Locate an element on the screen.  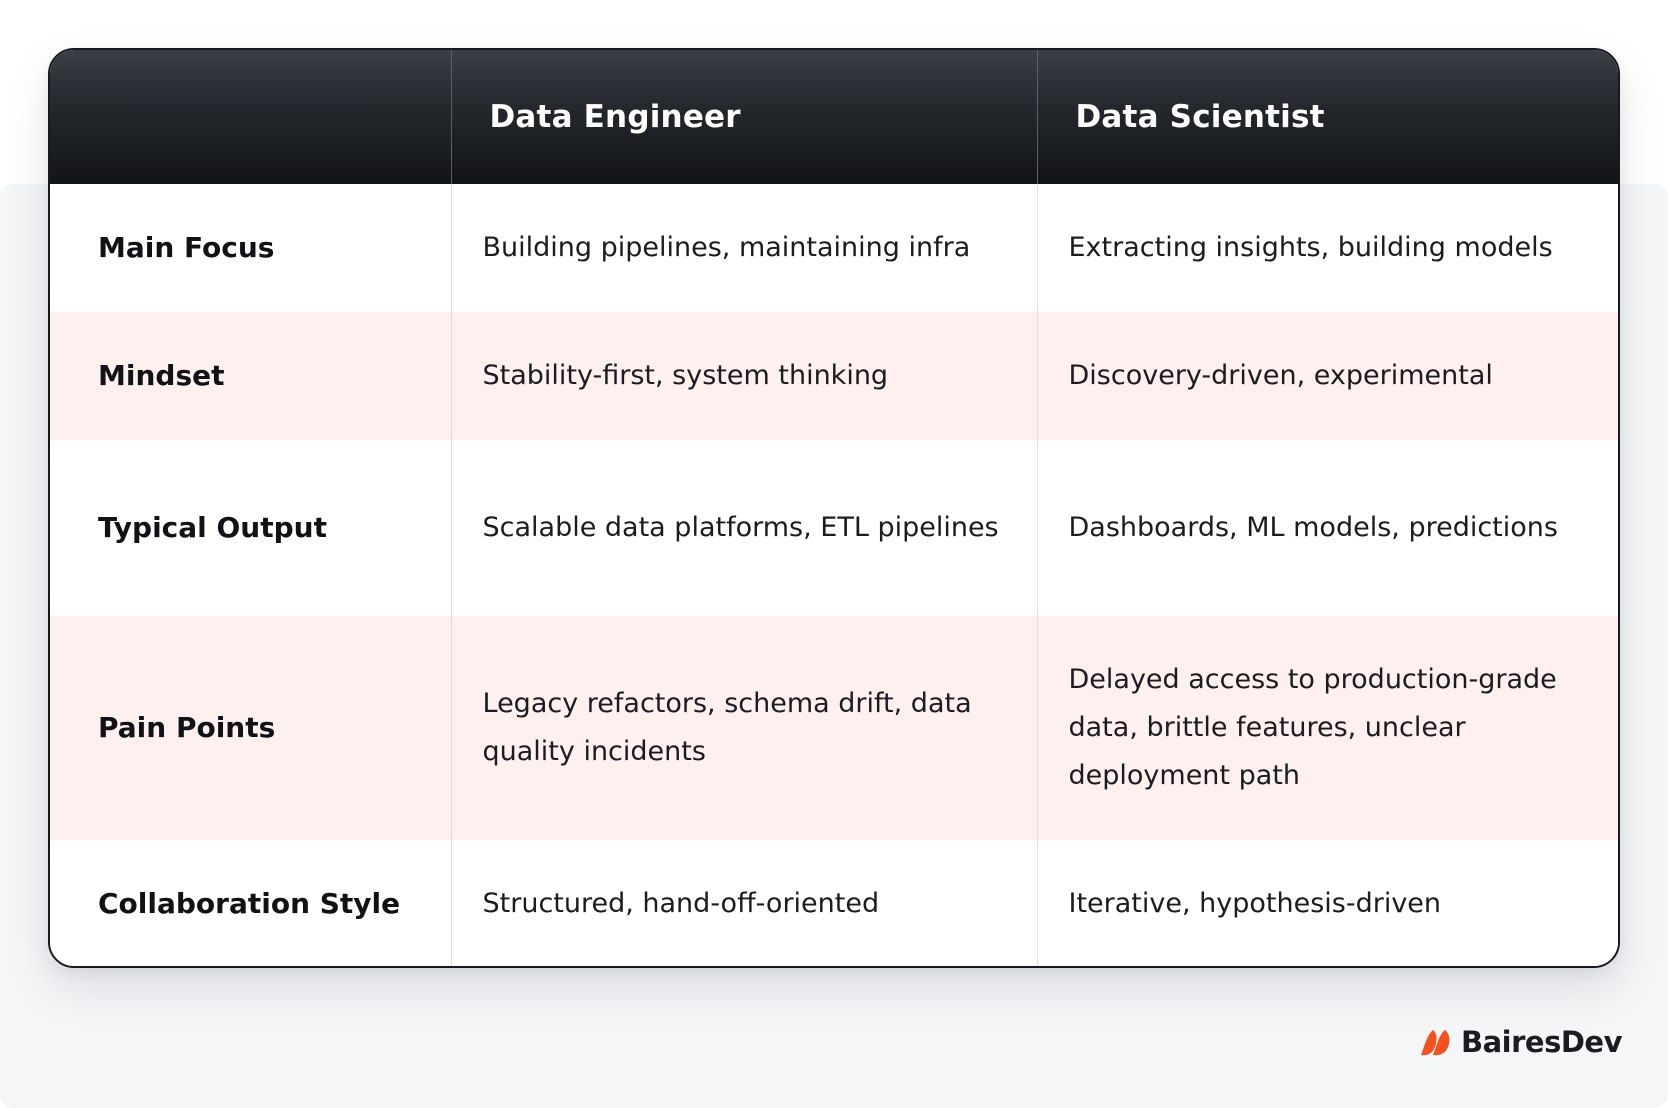
row-label: Collaboration Style is located at coordinates (250, 903).